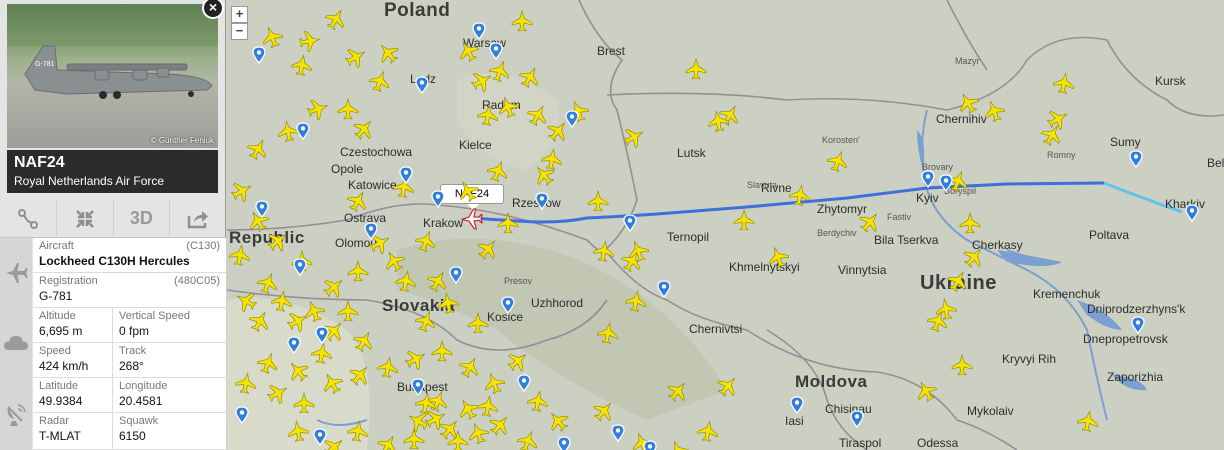 The width and height of the screenshot is (1224, 450). What do you see at coordinates (85, 218) in the screenshot?
I see `collapse-button` at bounding box center [85, 218].